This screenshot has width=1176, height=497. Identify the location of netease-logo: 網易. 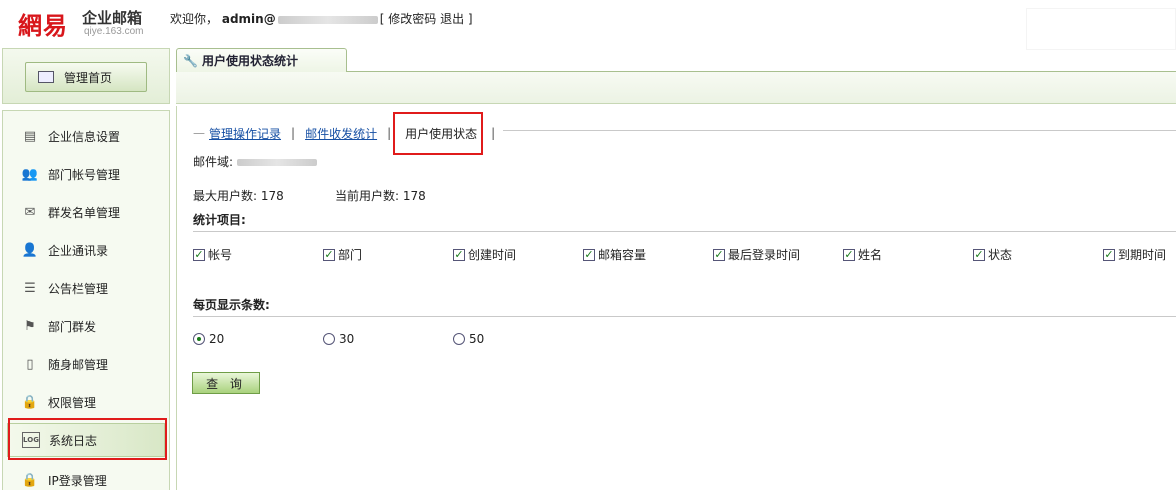
(43, 25).